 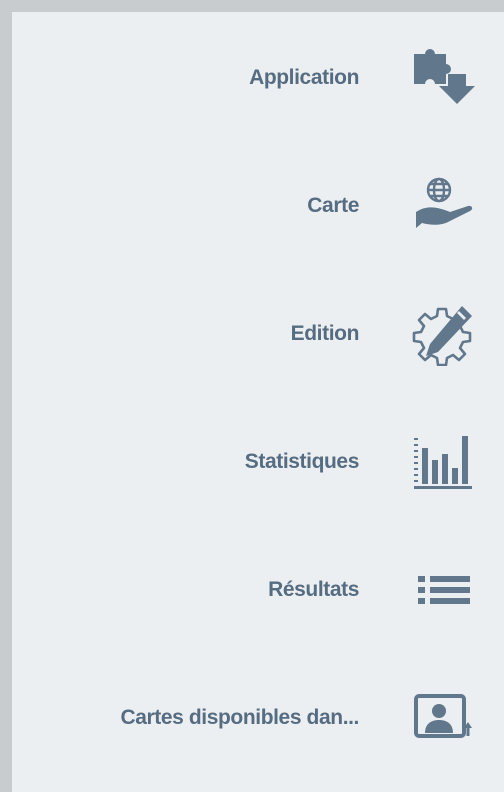 What do you see at coordinates (304, 77) in the screenshot?
I see `menu-item-label: Application` at bounding box center [304, 77].